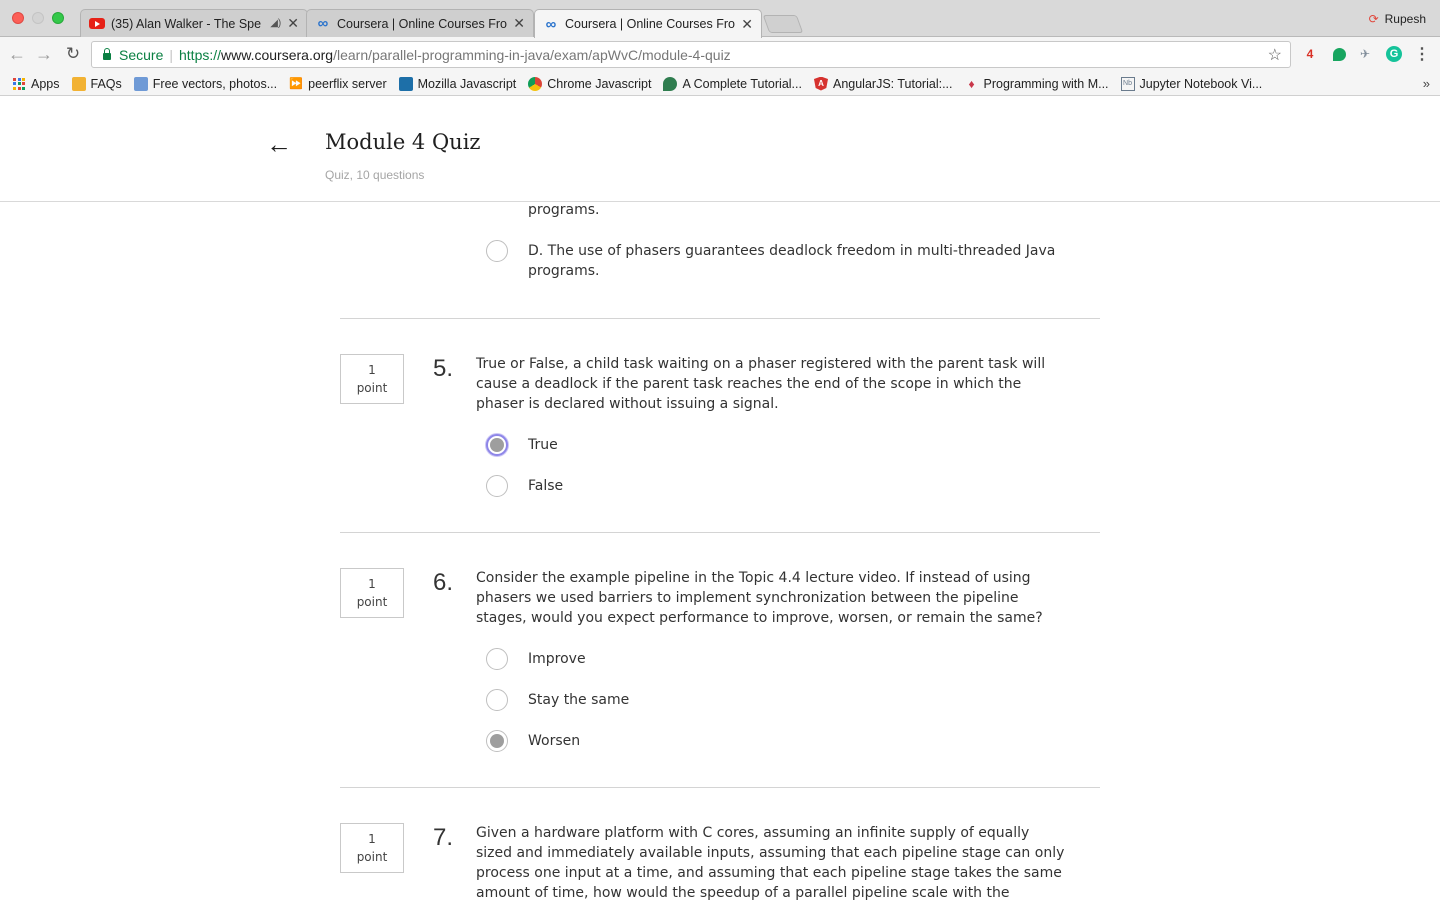 Image resolution: width=1440 pixels, height=900 pixels. I want to click on bookmark-faqs: FAQs, so click(96, 83).